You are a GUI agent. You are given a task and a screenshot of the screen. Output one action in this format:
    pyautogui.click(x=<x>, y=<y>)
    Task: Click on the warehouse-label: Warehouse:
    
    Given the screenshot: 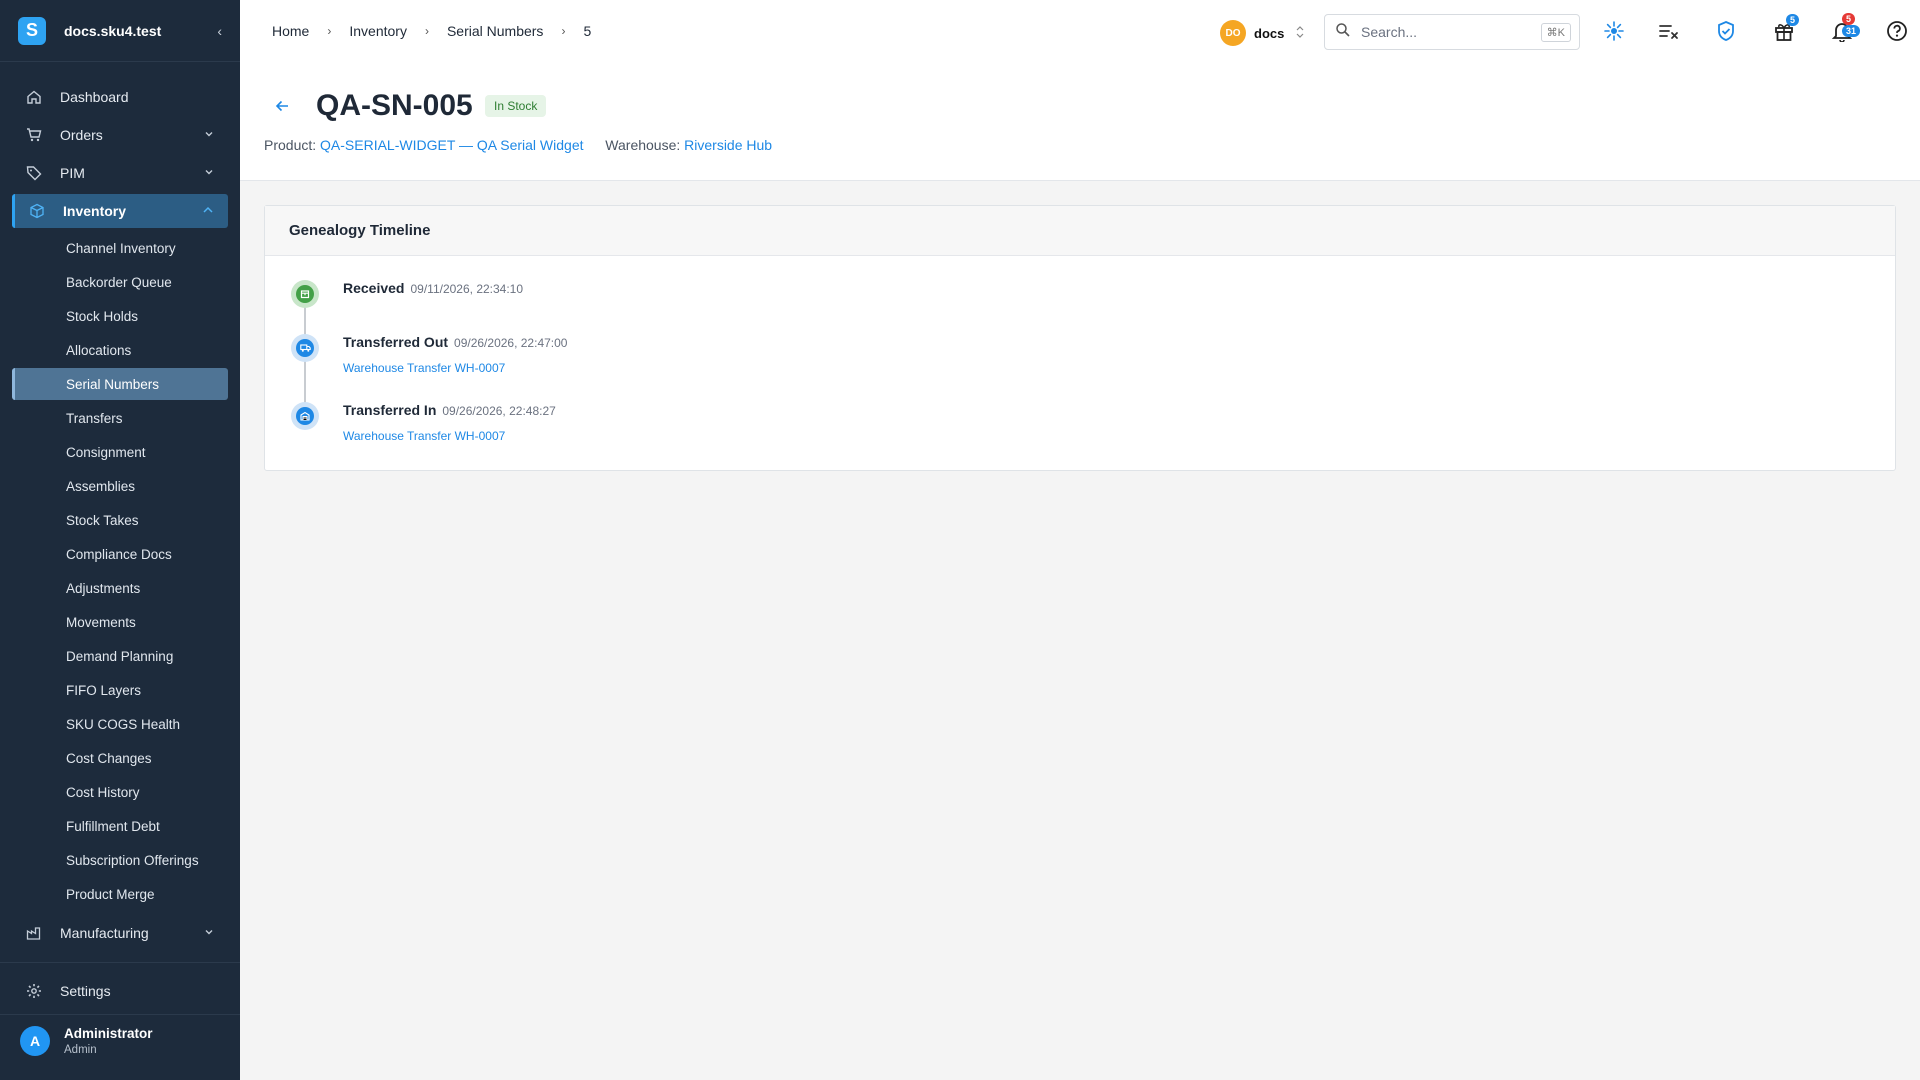 What is the action you would take?
    pyautogui.click(x=643, y=145)
    